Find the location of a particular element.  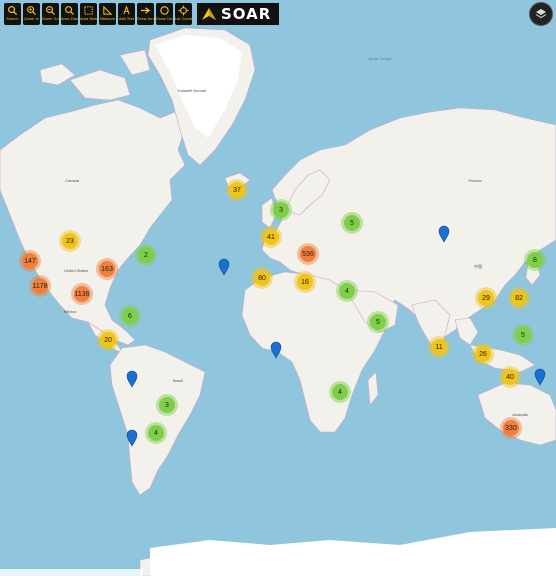

cluster-count: 2 is located at coordinates (146, 255).